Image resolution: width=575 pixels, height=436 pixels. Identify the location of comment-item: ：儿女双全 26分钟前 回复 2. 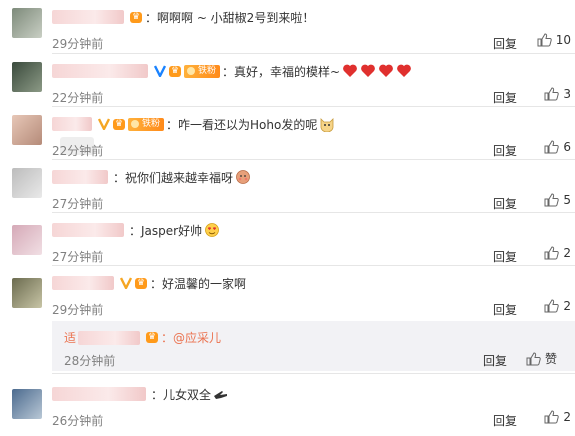
(287, 406).